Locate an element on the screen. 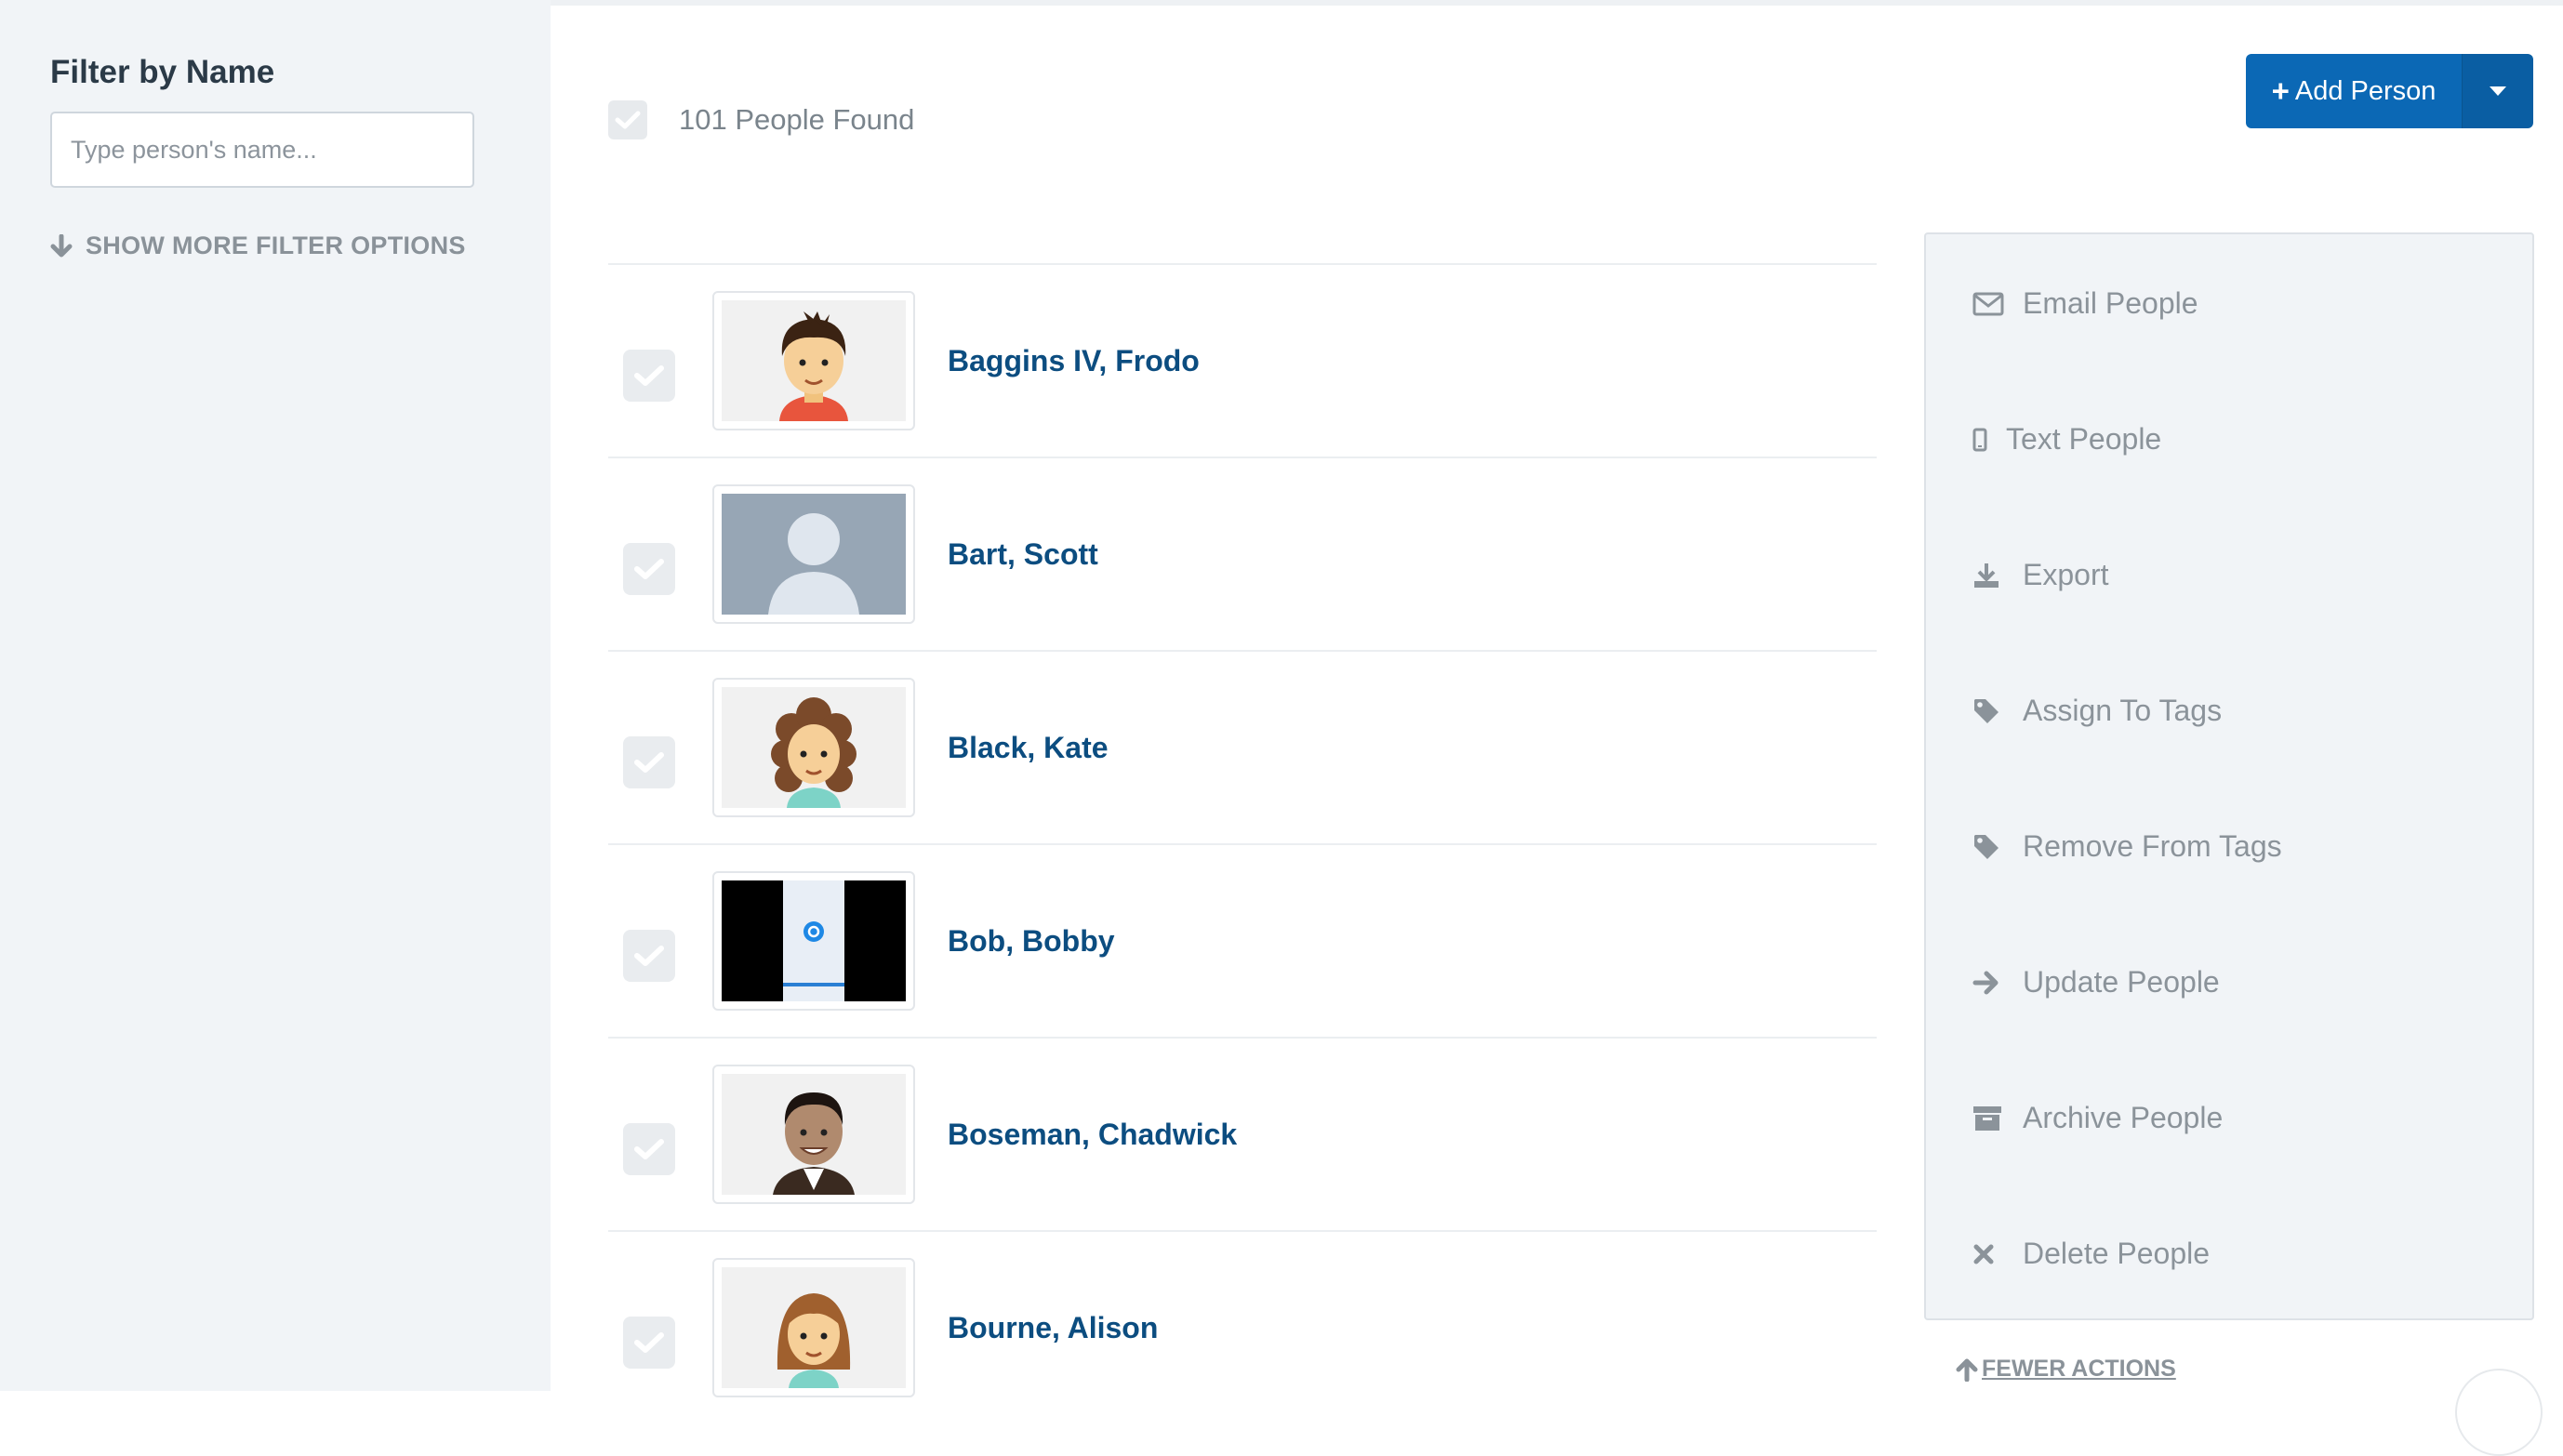 This screenshot has height=1456, width=2563. email-people-label: Email People is located at coordinates (2110, 303).